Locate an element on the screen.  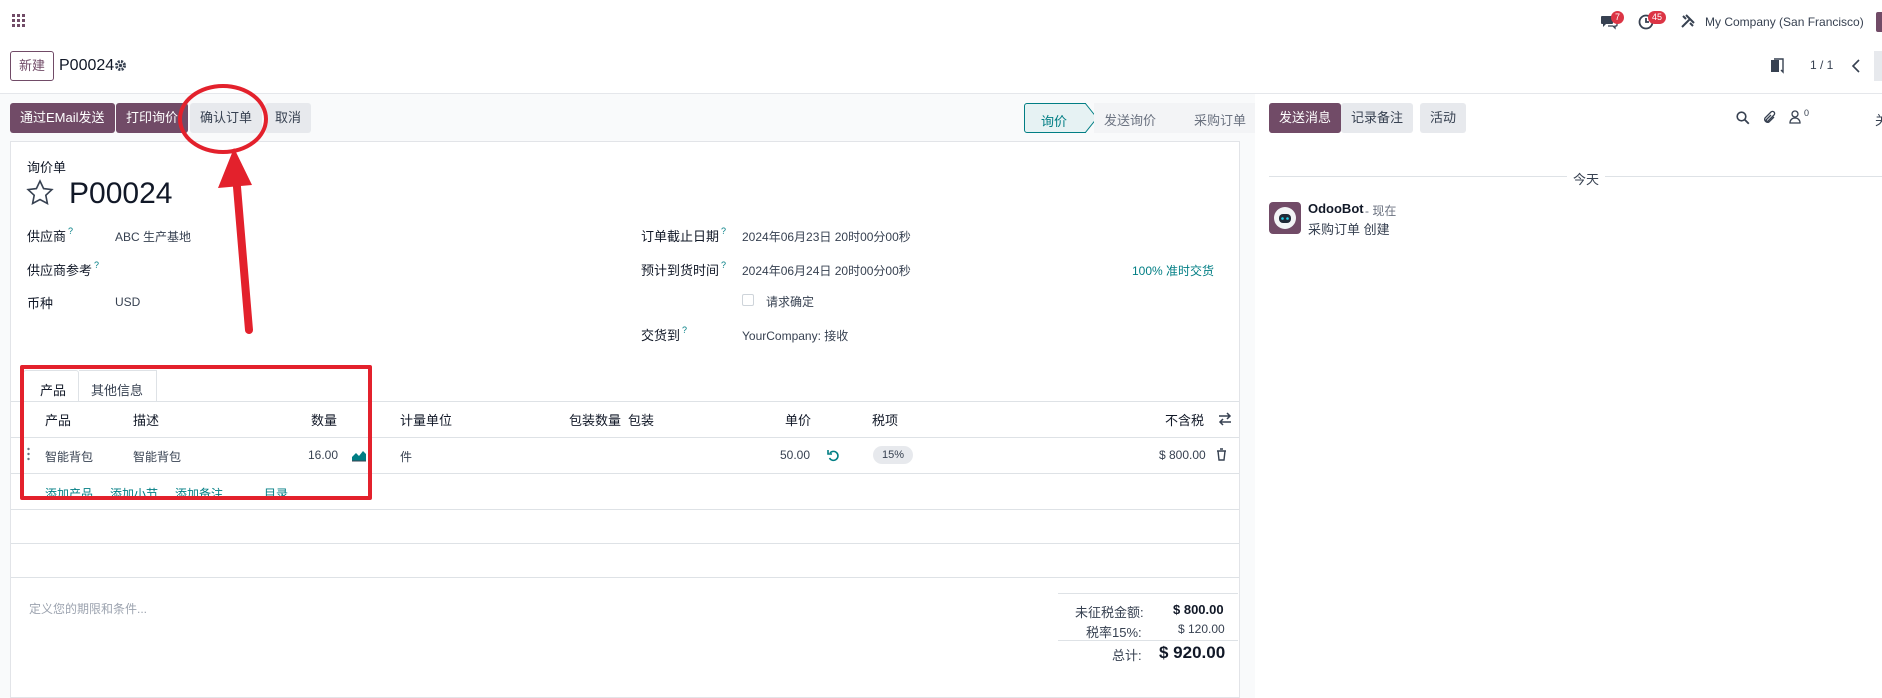
column-header-uom: 计量单位 is located at coordinates (426, 419).